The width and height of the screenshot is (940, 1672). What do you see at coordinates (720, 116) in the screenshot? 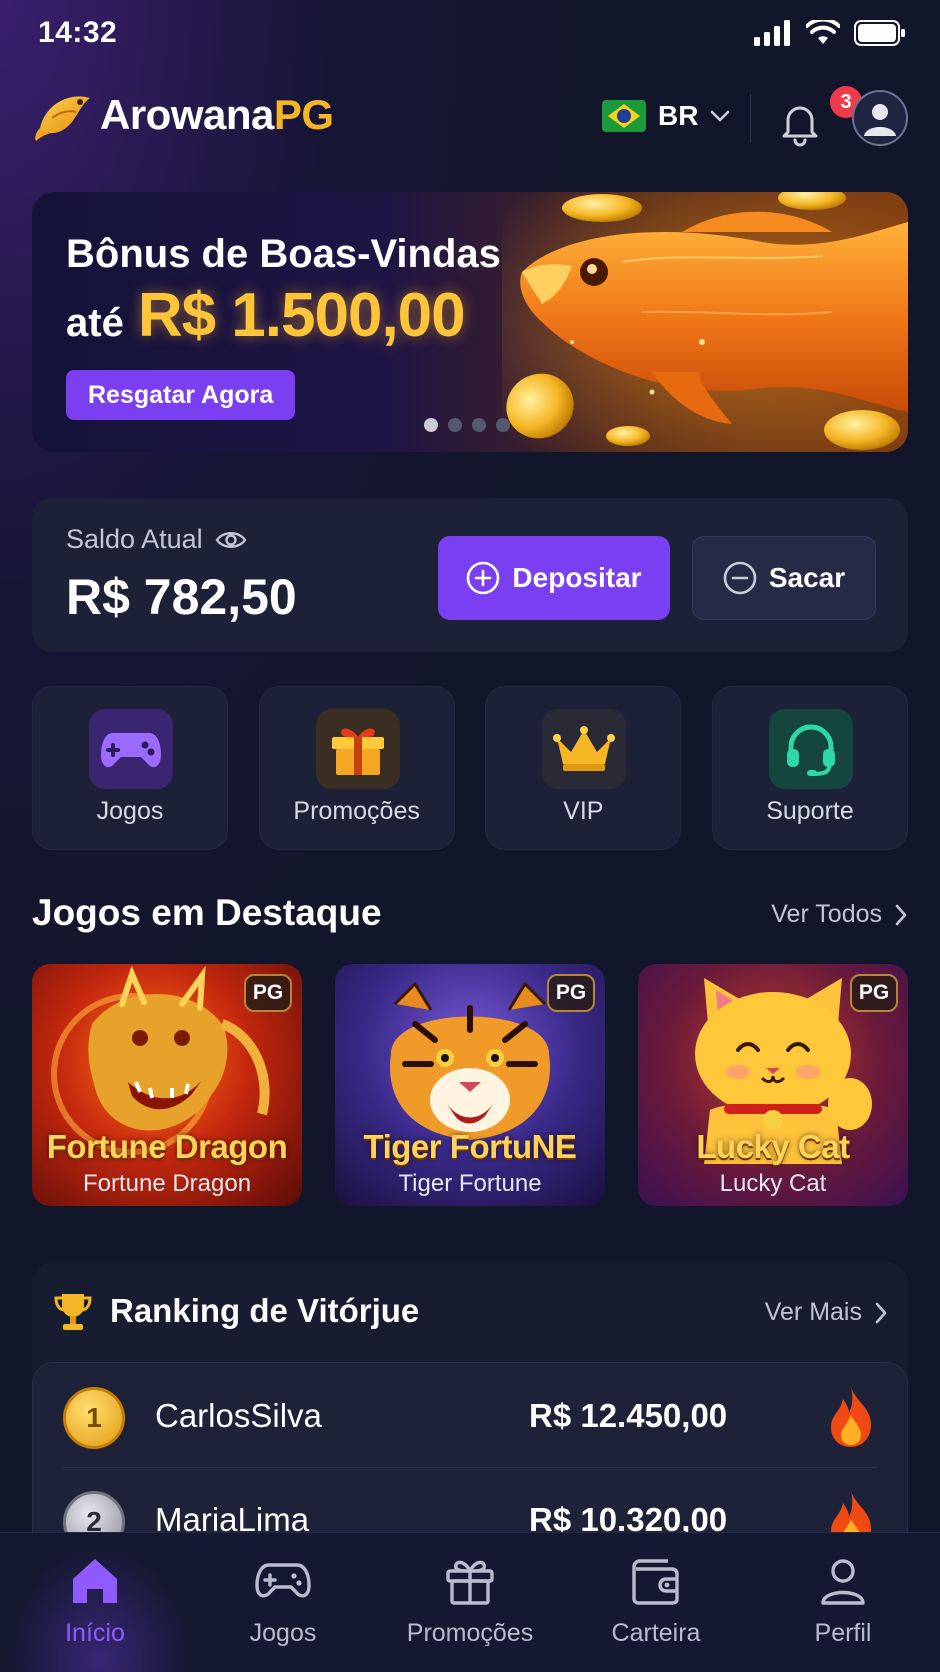
I see `chevron-down-icon` at bounding box center [720, 116].